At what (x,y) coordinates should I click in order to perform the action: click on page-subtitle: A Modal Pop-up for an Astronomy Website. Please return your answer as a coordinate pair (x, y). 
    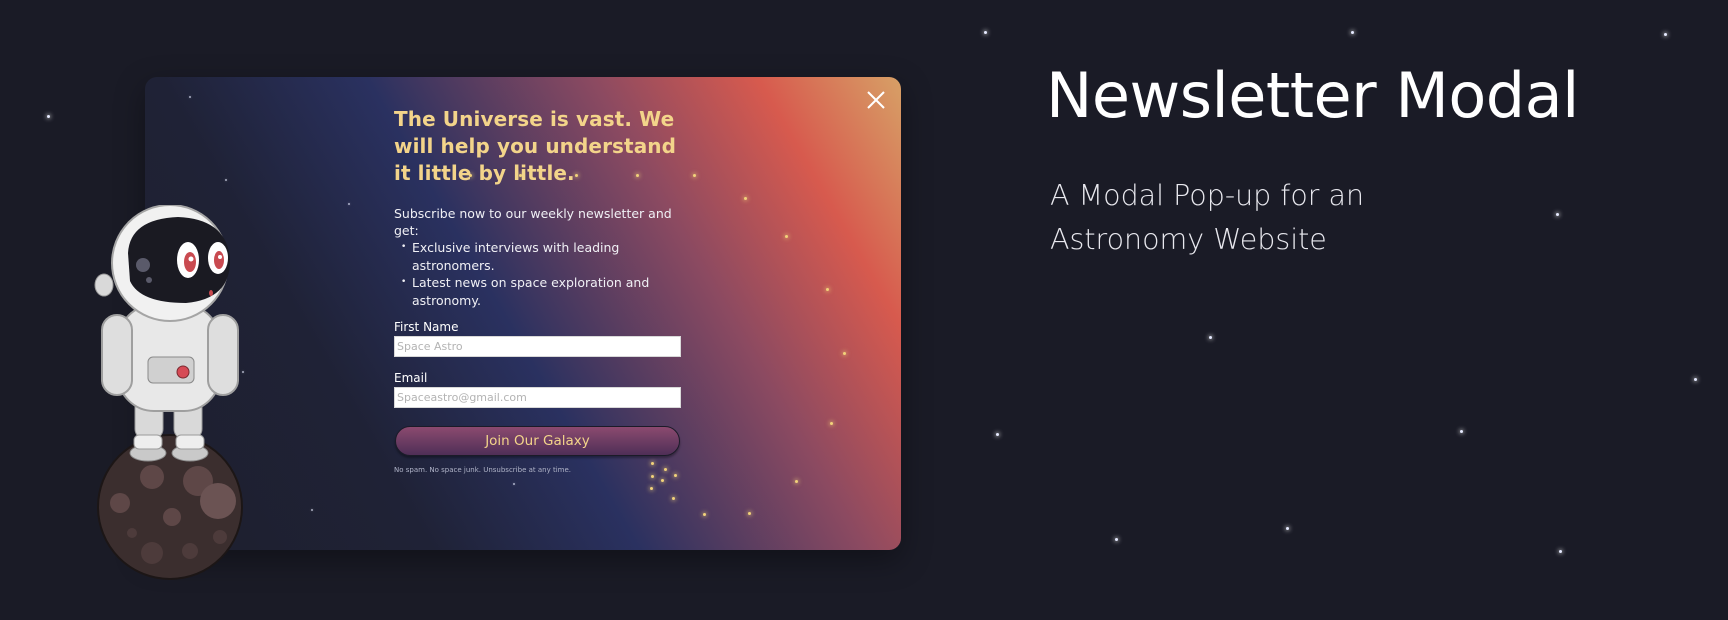
    Looking at the image, I should click on (1207, 217).